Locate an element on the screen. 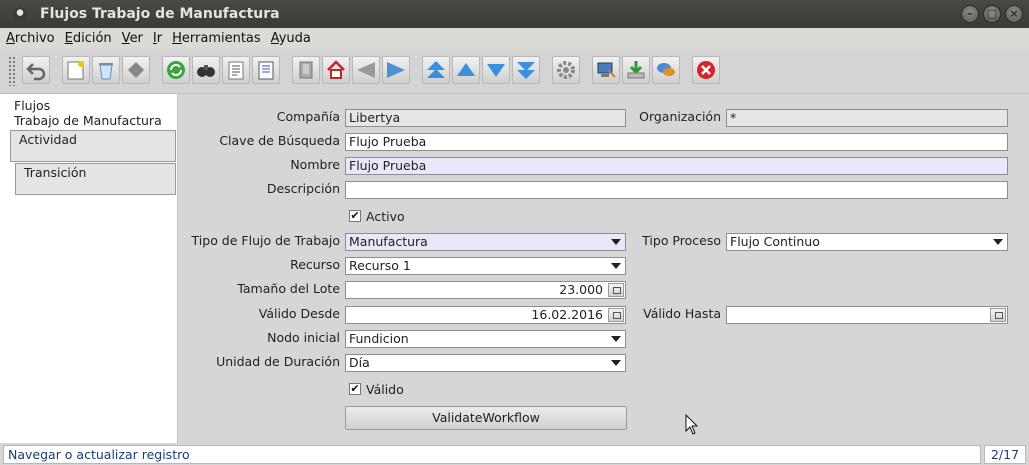 The image size is (1029, 465). valido-desde-label: Válido Desde is located at coordinates (299, 313).